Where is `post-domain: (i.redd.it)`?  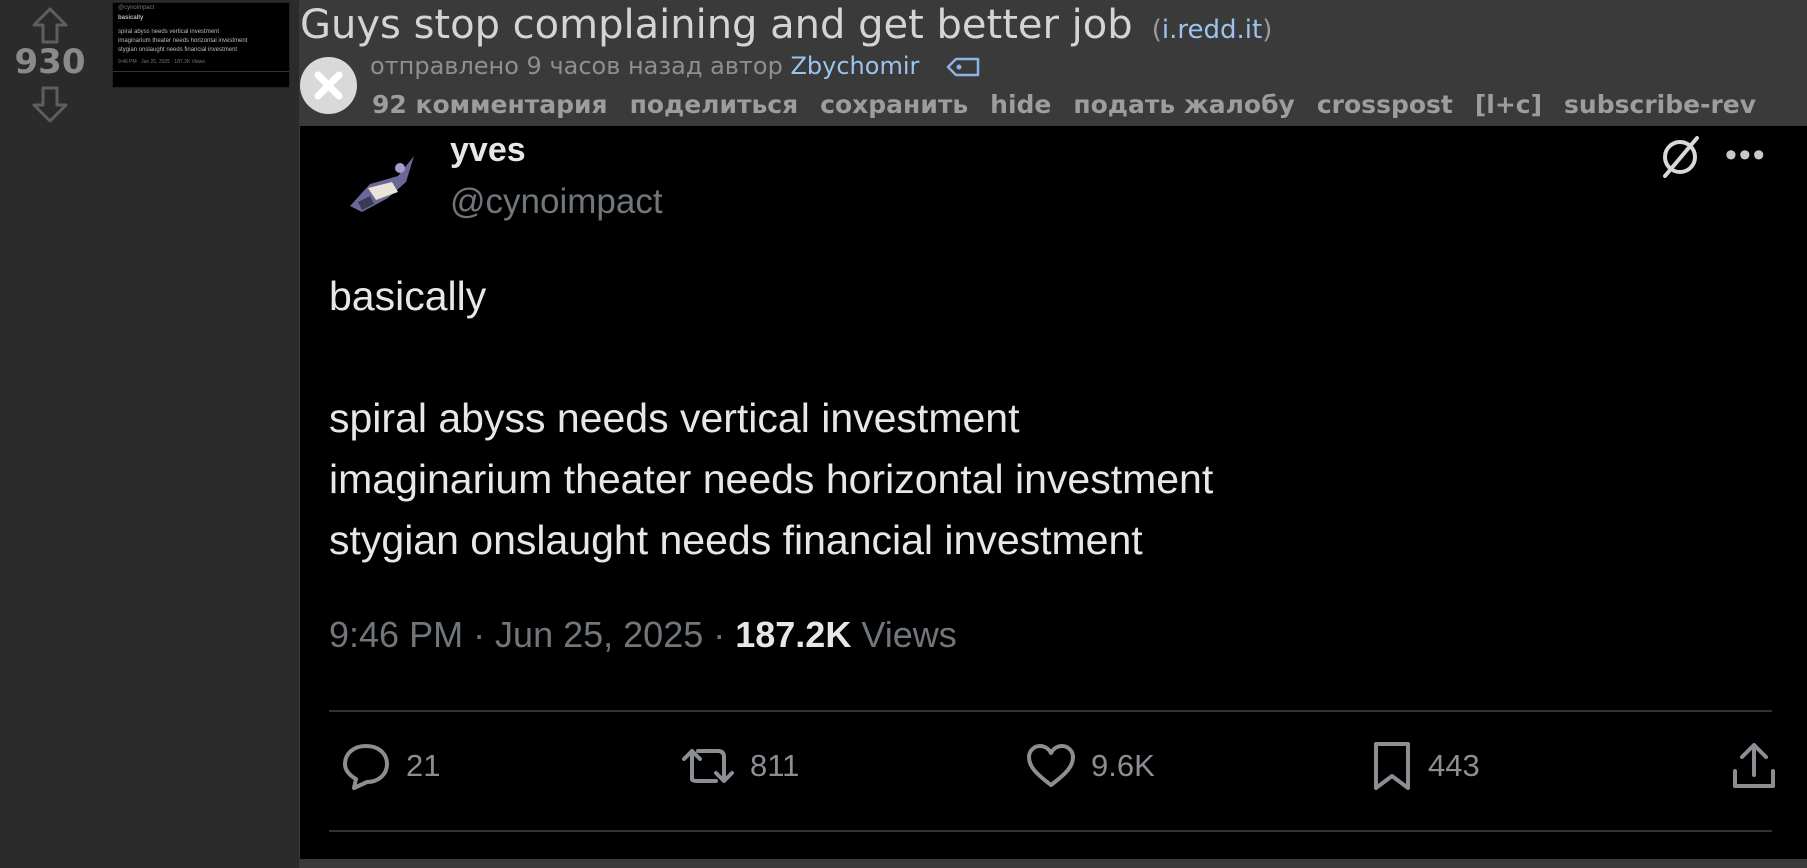 post-domain: (i.redd.it) is located at coordinates (1212, 30).